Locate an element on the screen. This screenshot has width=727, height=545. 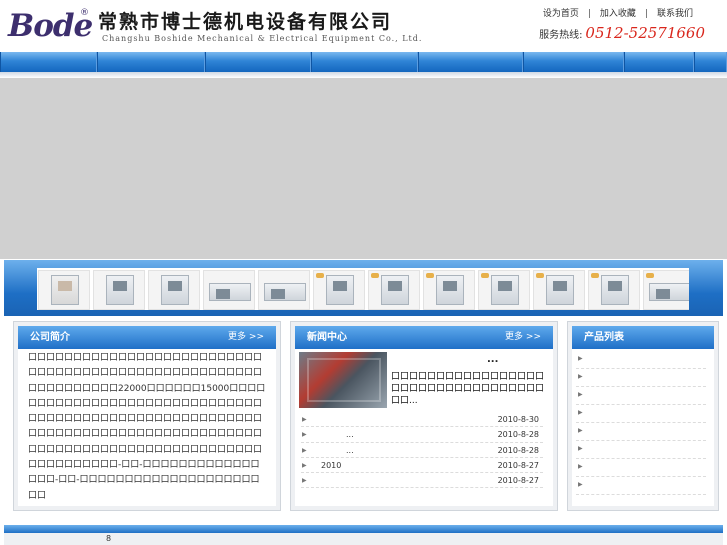
news-photo is located at coordinates (343, 380).